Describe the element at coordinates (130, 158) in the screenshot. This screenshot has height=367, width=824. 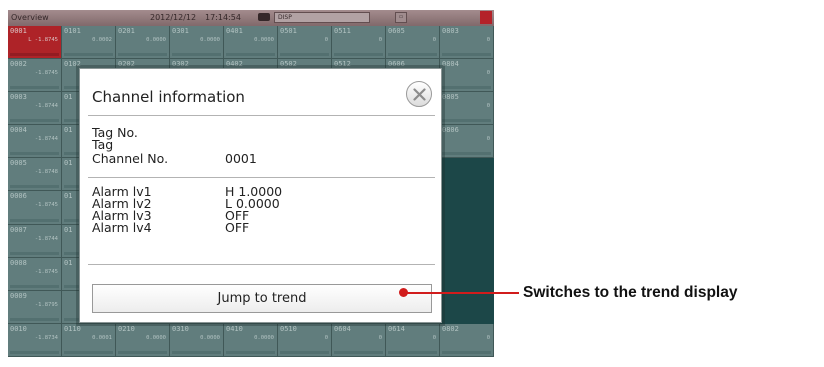
I see `channel-no-label: Channel No.` at that location.